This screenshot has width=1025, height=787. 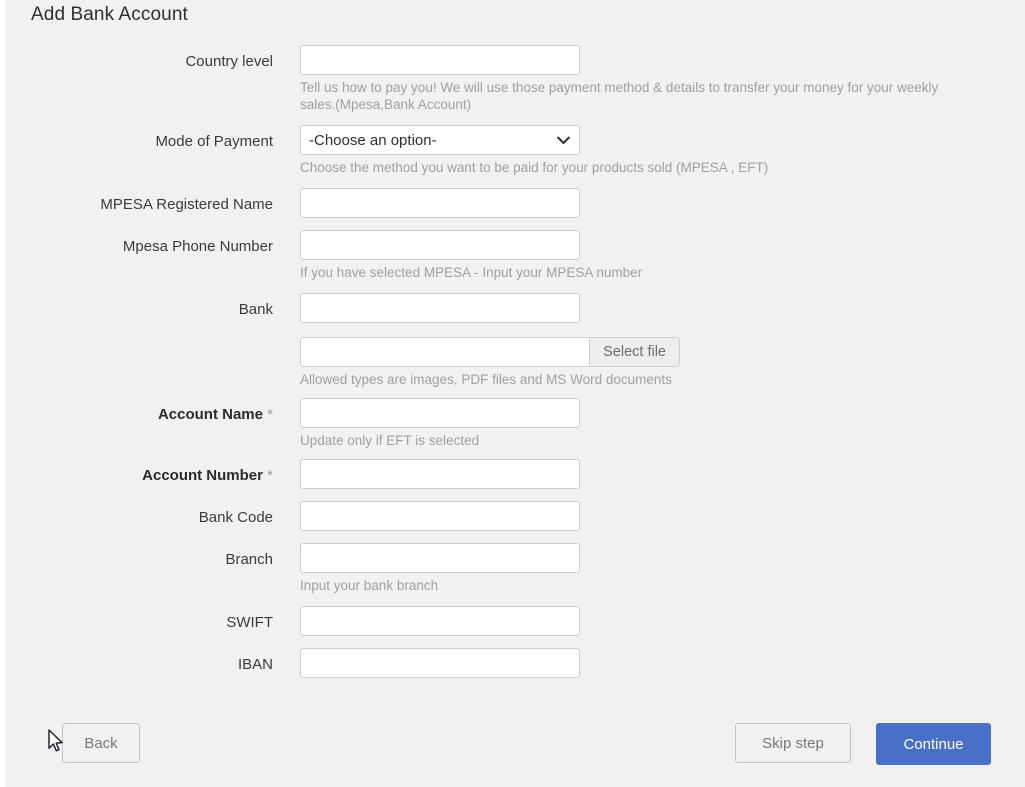 What do you see at coordinates (197, 246) in the screenshot?
I see `label-mpesa-phone-number: Mpesa Phone Number` at bounding box center [197, 246].